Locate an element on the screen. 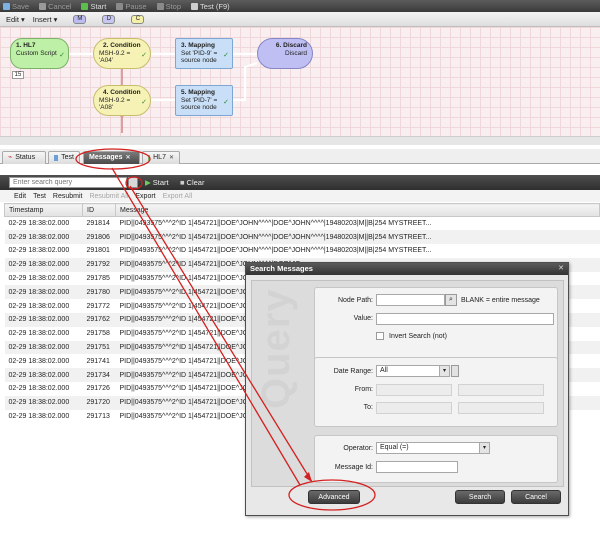 The width and height of the screenshot is (600, 544). tab-hl7: HL7 ✕ is located at coordinates (161, 157).